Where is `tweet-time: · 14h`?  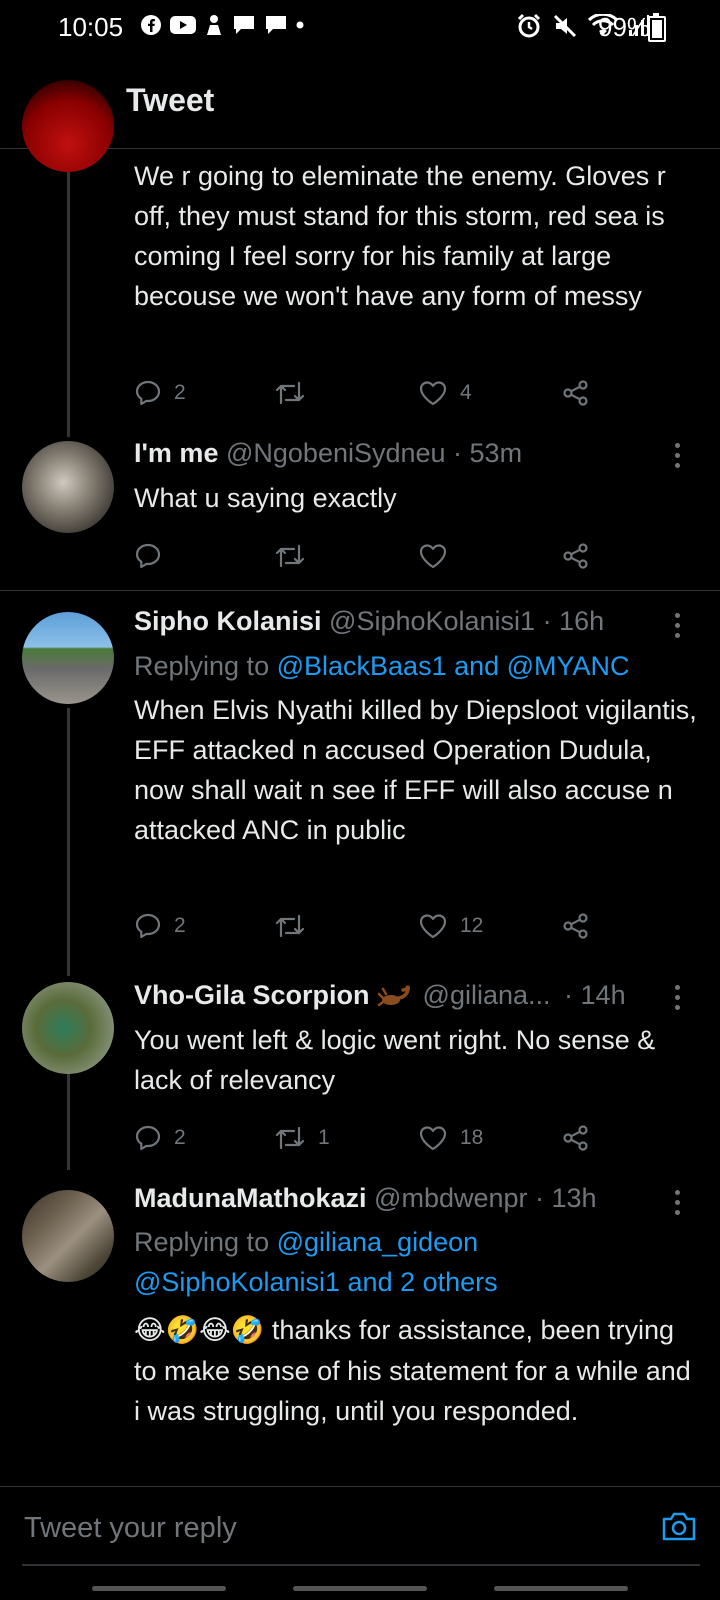 tweet-time: · 14h is located at coordinates (595, 995).